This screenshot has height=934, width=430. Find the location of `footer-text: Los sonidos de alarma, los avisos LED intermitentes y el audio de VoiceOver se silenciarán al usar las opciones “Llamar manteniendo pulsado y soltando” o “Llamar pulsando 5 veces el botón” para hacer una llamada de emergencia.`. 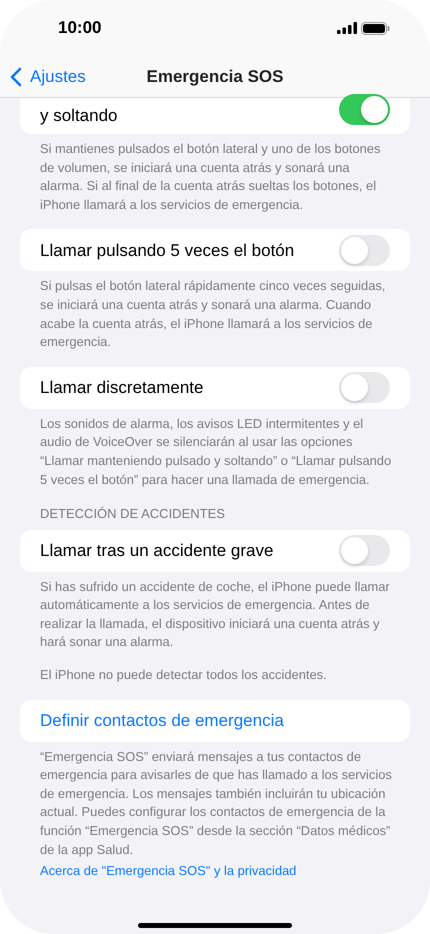

footer-text: Los sonidos de alarma, los avisos LED intermitentes y el audio de VoiceOver se silenciarán al usar las opciones “Llamar manteniendo pulsado y soltando” o “Llamar pulsando 5 veces el botón” para hacer una llamada de emergencia. is located at coordinates (216, 451).